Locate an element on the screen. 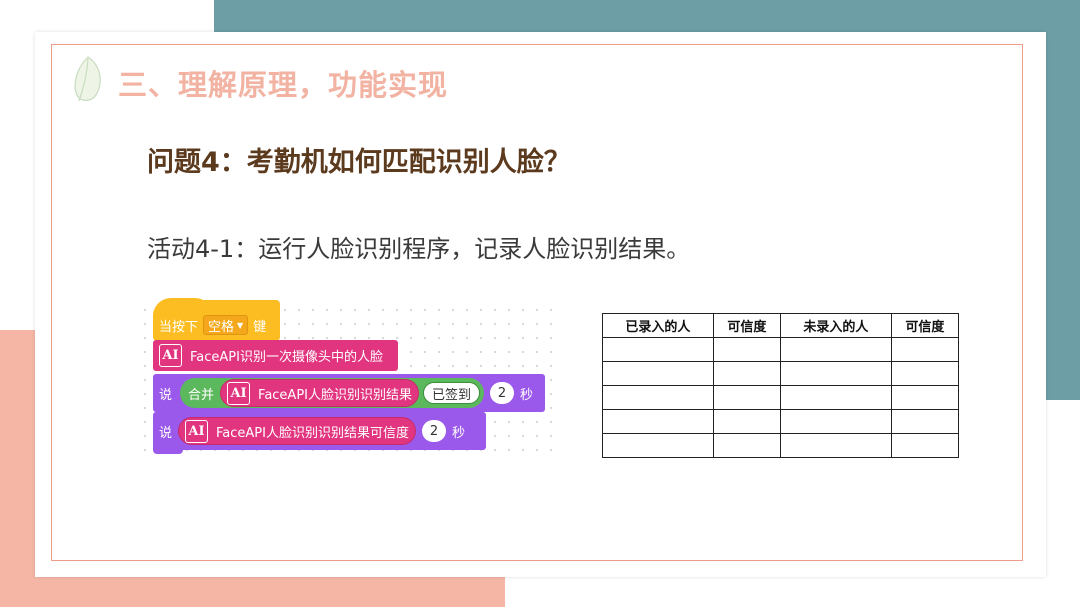 The height and width of the screenshot is (607, 1080). table-header-row: 已录入的人 可信度 未录入的人 可信度 is located at coordinates (781, 325).